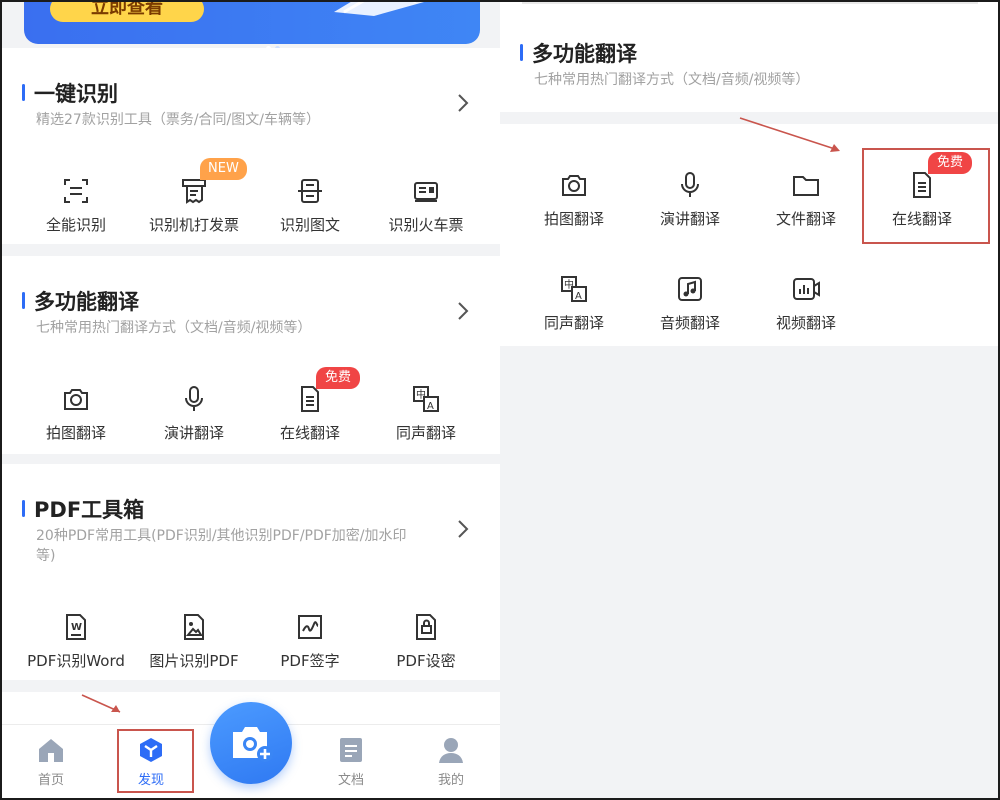  I want to click on tool-label: 识别机打发票, so click(193, 225).